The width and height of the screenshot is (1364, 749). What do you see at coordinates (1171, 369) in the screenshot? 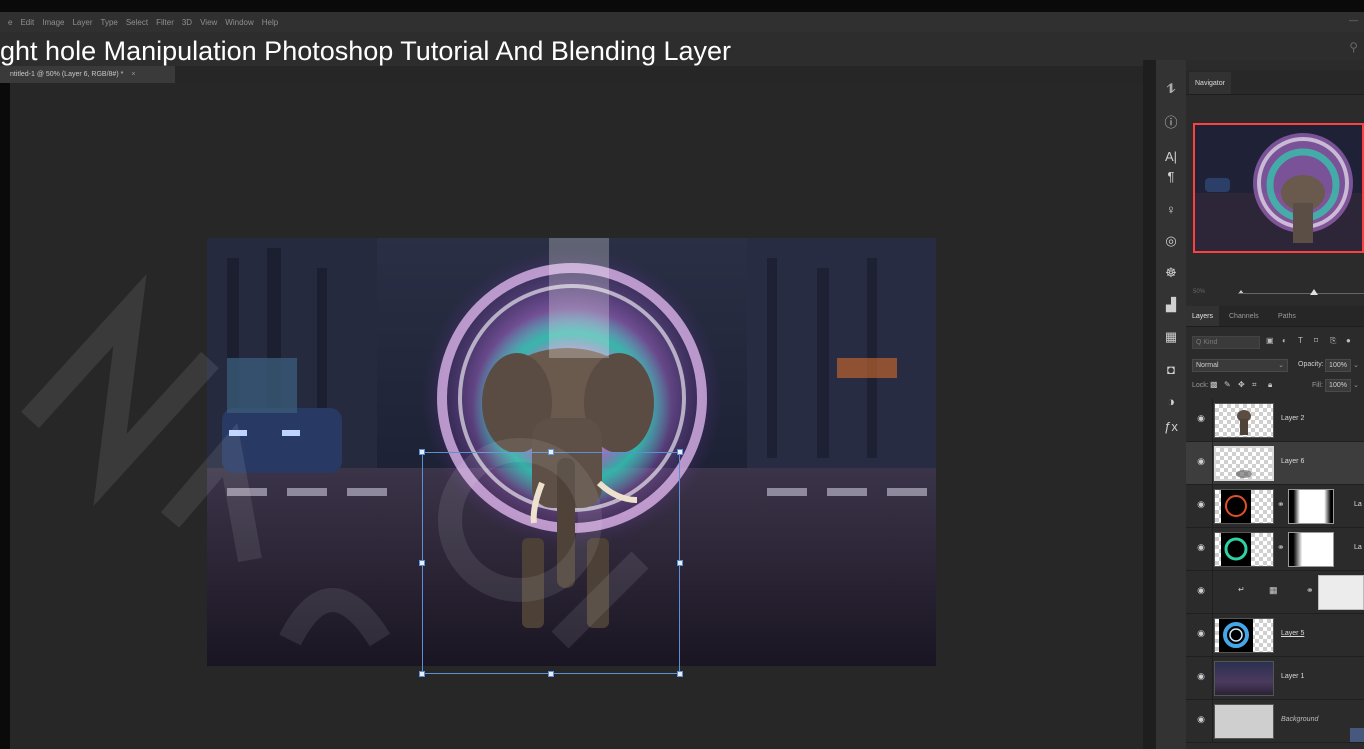
I see `adjustment-icon: ◘` at bounding box center [1171, 369].